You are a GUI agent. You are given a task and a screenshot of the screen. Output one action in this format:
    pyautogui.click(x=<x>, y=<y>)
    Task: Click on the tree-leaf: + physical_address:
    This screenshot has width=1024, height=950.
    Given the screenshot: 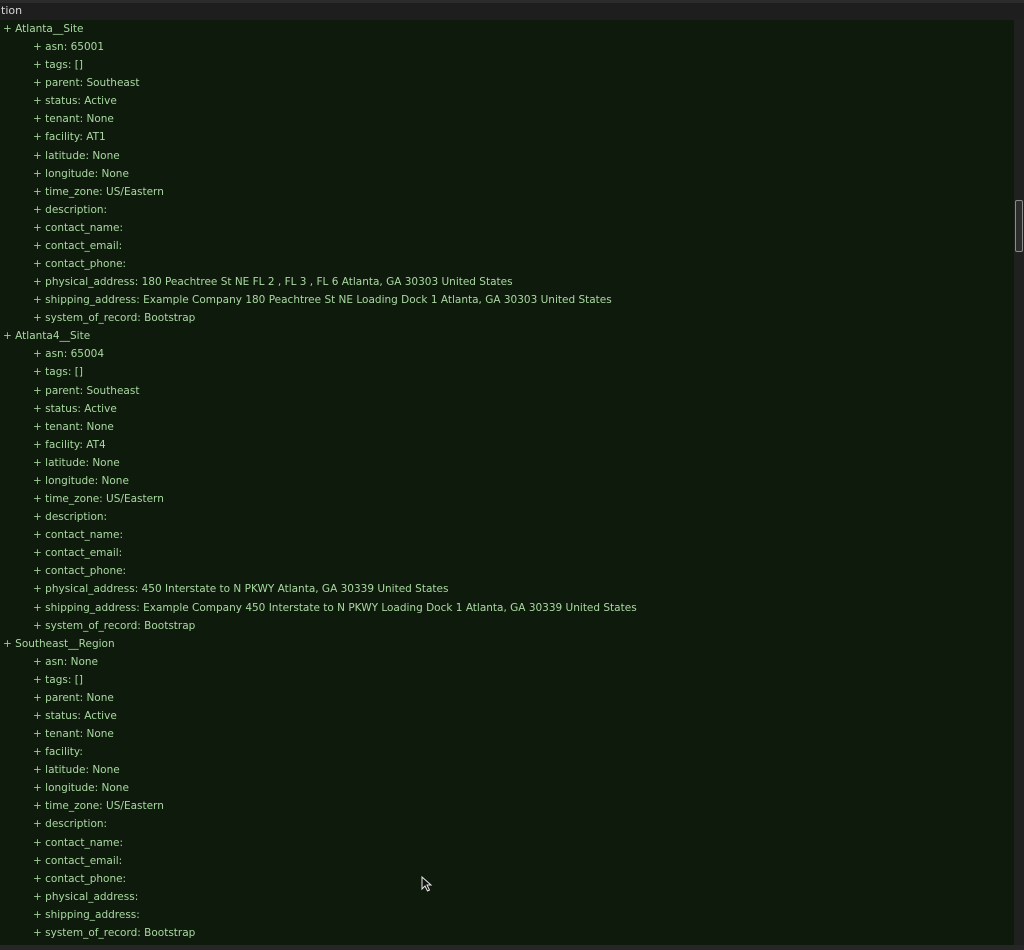 What is the action you would take?
    pyautogui.click(x=504, y=897)
    